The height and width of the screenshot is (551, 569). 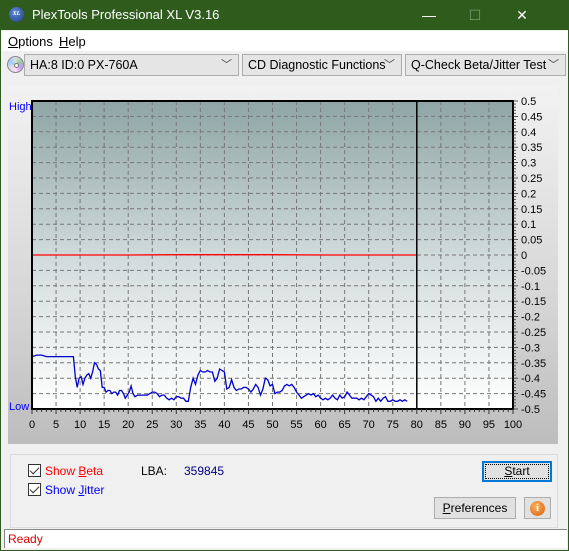 What do you see at coordinates (224, 425) in the screenshot?
I see `x-tick-label: 40` at bounding box center [224, 425].